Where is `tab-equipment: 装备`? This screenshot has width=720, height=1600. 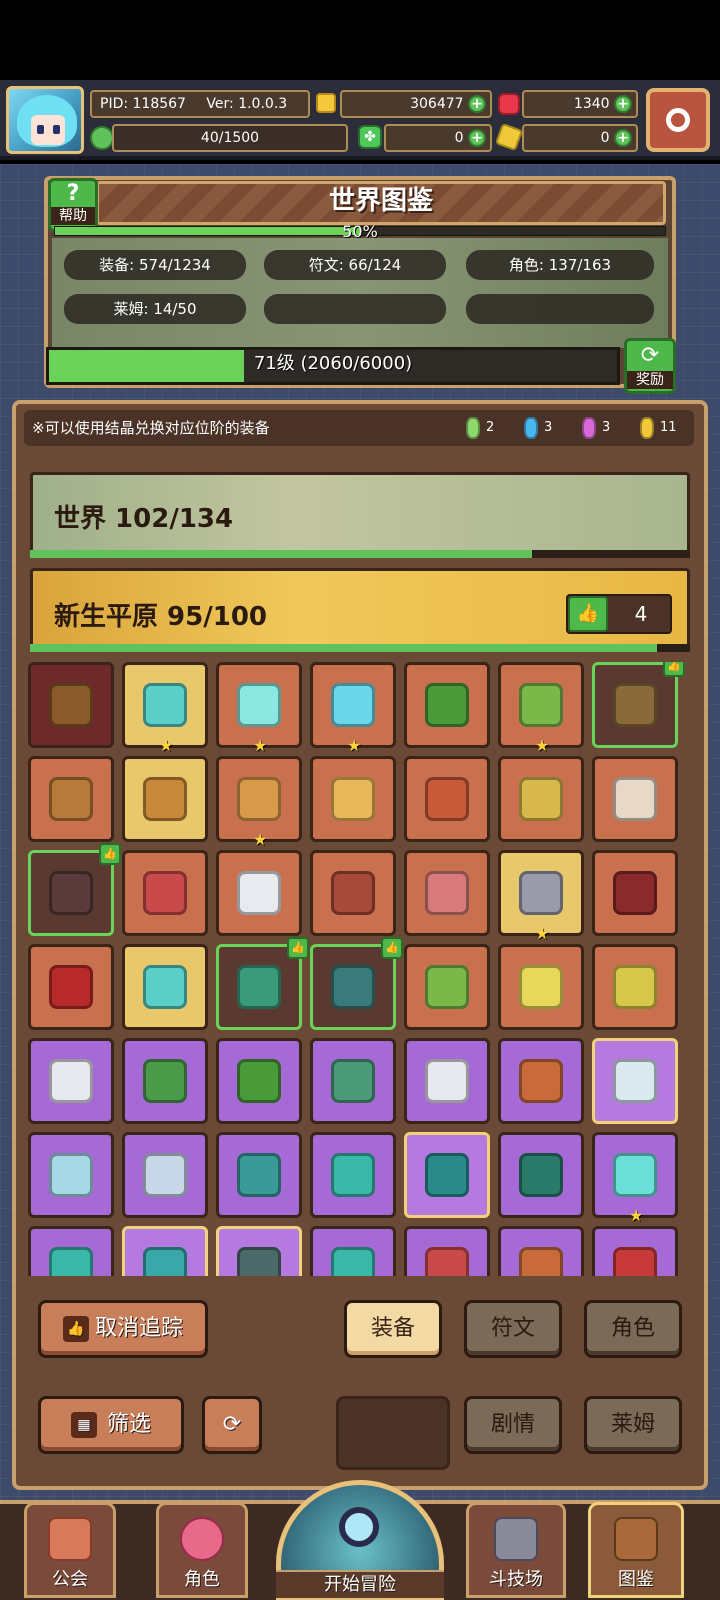 tab-equipment: 装备 is located at coordinates (393, 1329).